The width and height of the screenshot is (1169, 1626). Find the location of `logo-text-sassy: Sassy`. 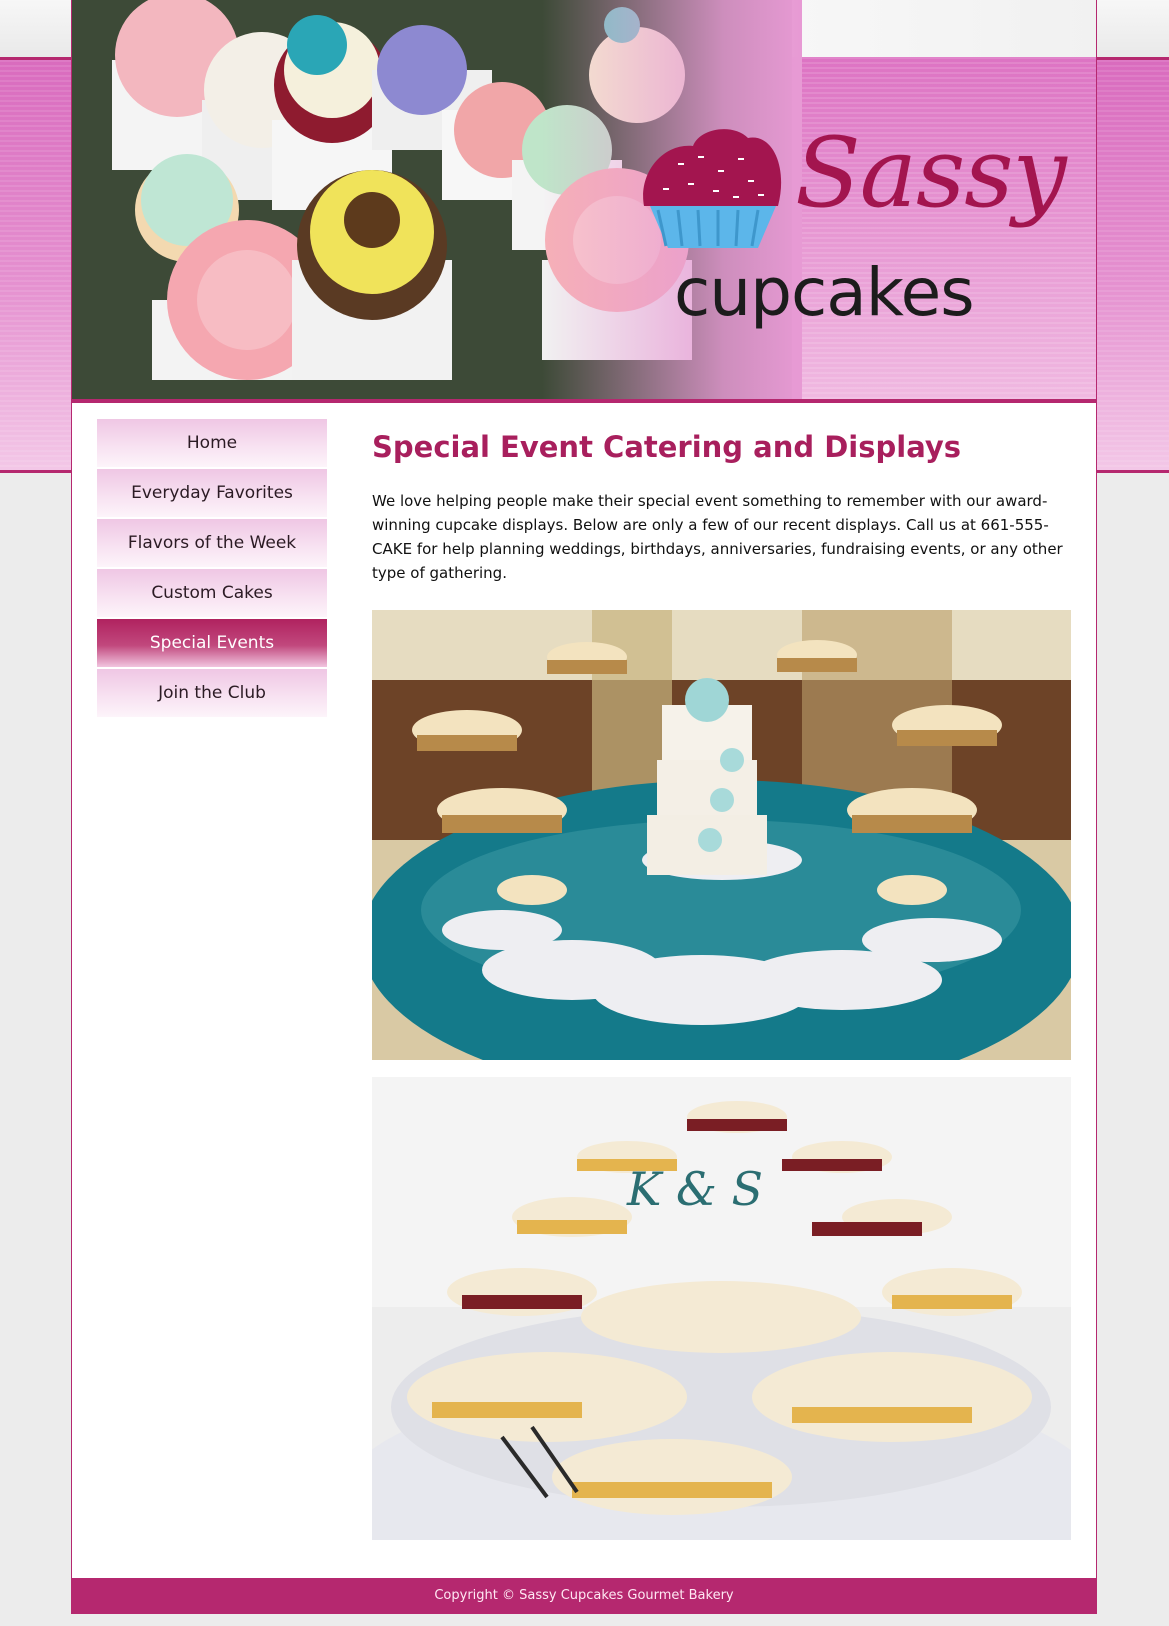

logo-text-sassy: Sassy is located at coordinates (931, 173).